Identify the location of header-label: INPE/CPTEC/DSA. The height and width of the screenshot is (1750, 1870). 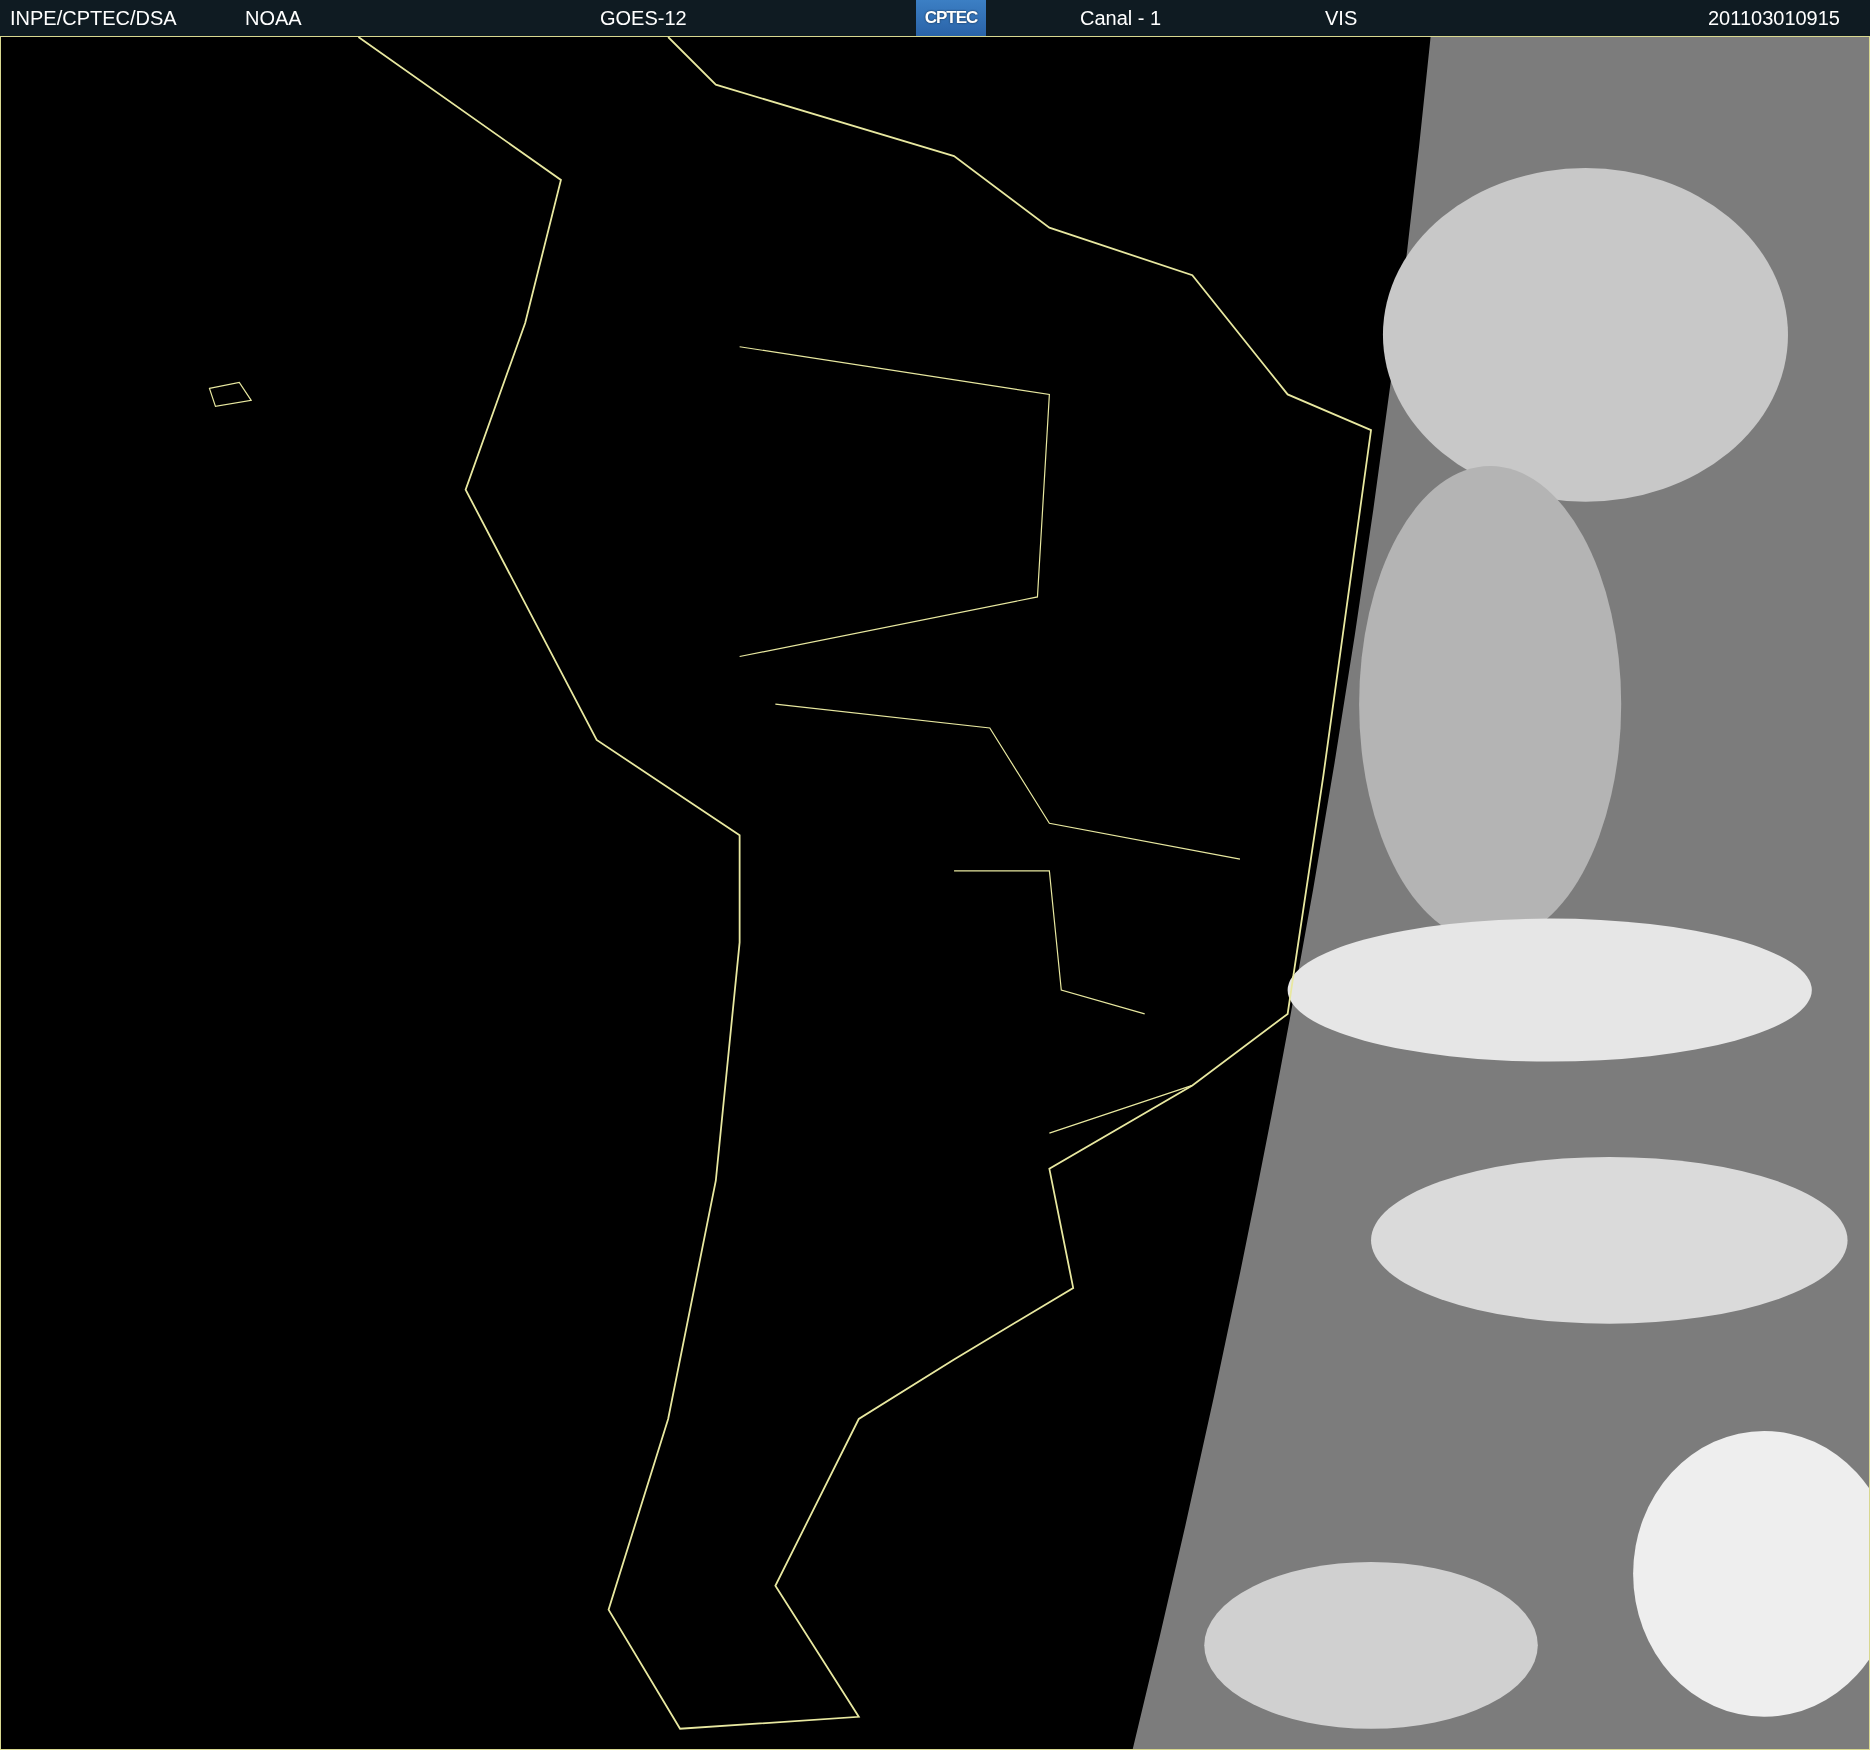
(94, 18).